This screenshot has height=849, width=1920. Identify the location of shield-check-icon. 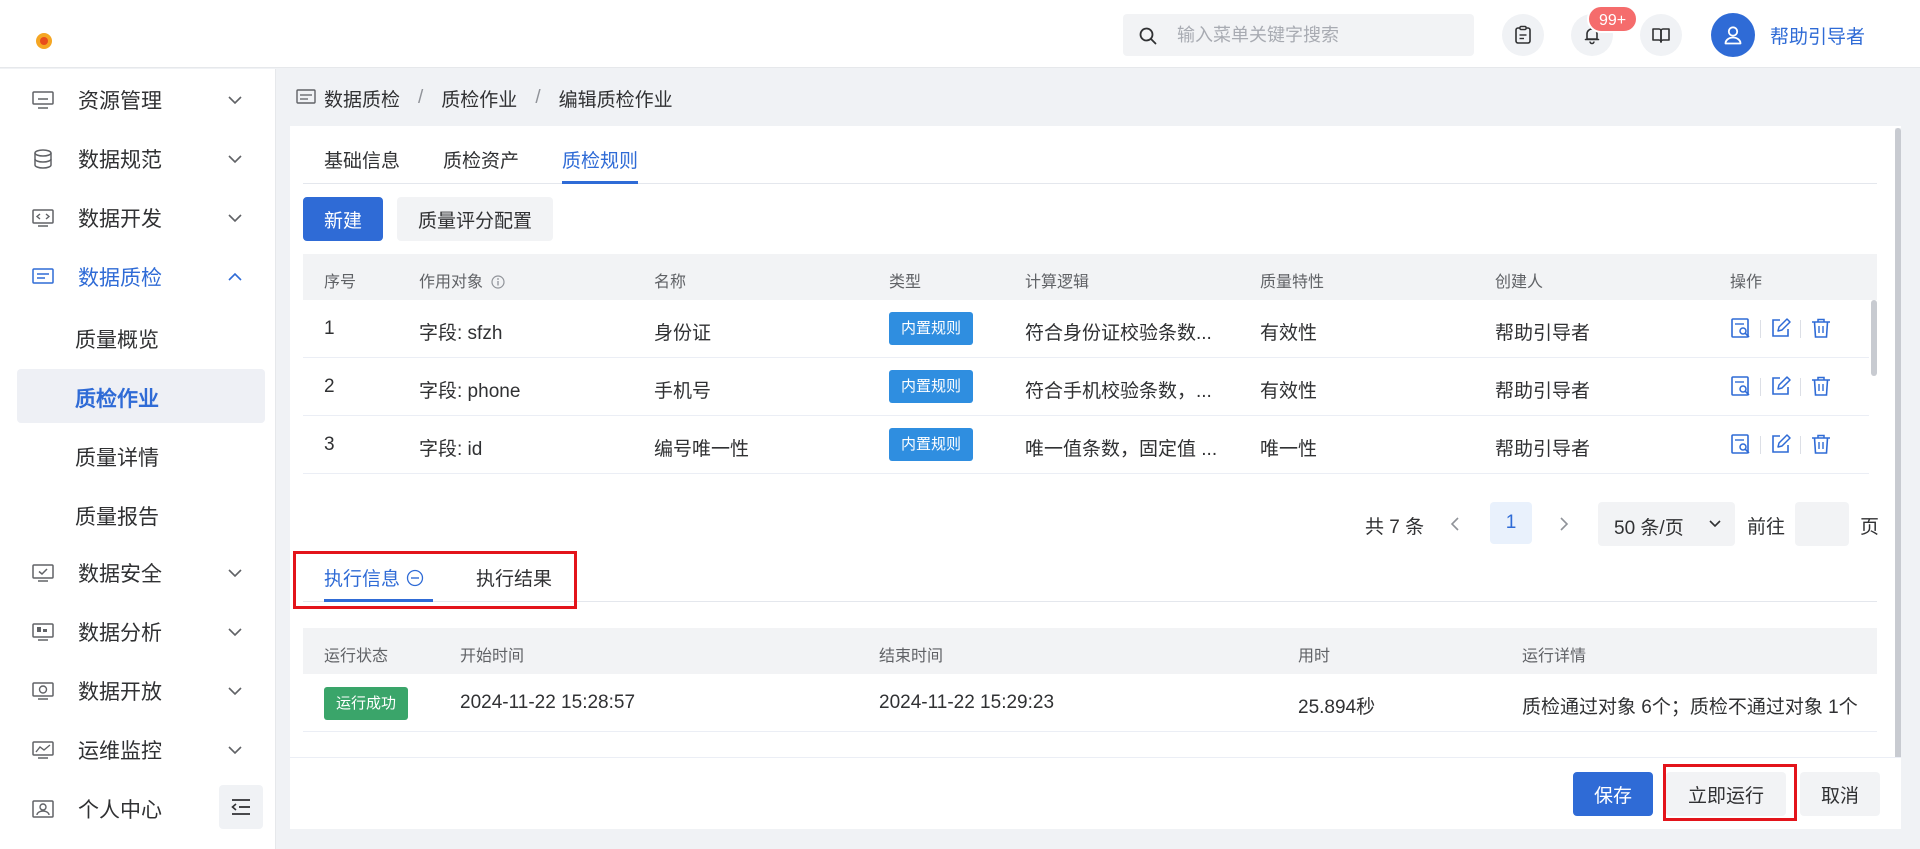
(43, 573).